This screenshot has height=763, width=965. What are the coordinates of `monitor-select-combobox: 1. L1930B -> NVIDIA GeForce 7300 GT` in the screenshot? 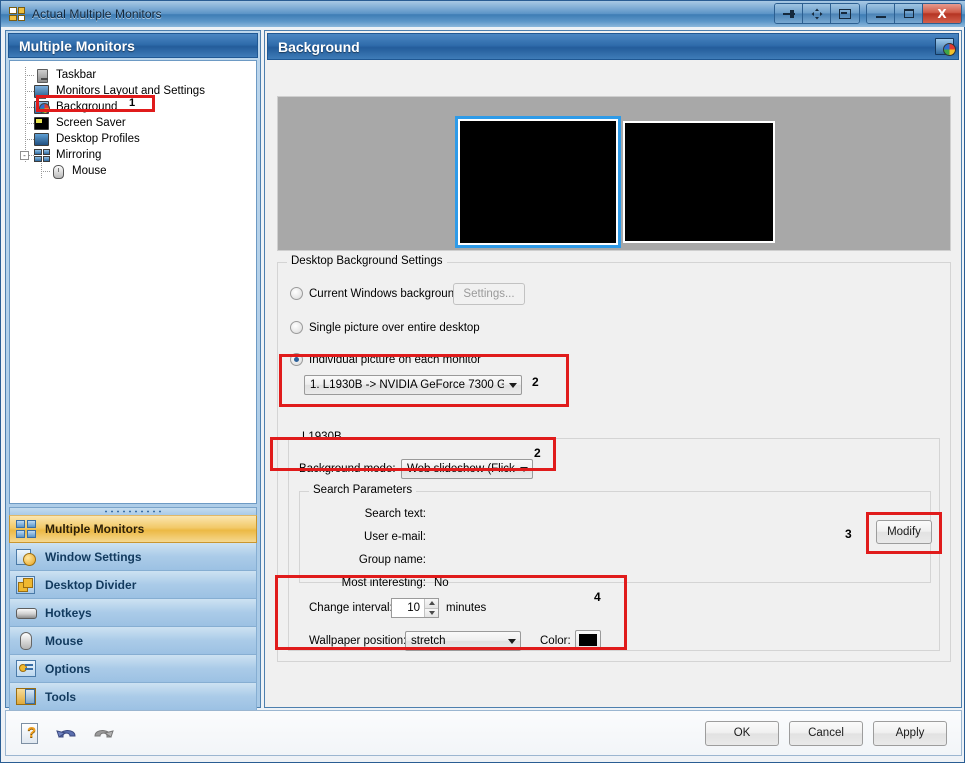 It's located at (413, 385).